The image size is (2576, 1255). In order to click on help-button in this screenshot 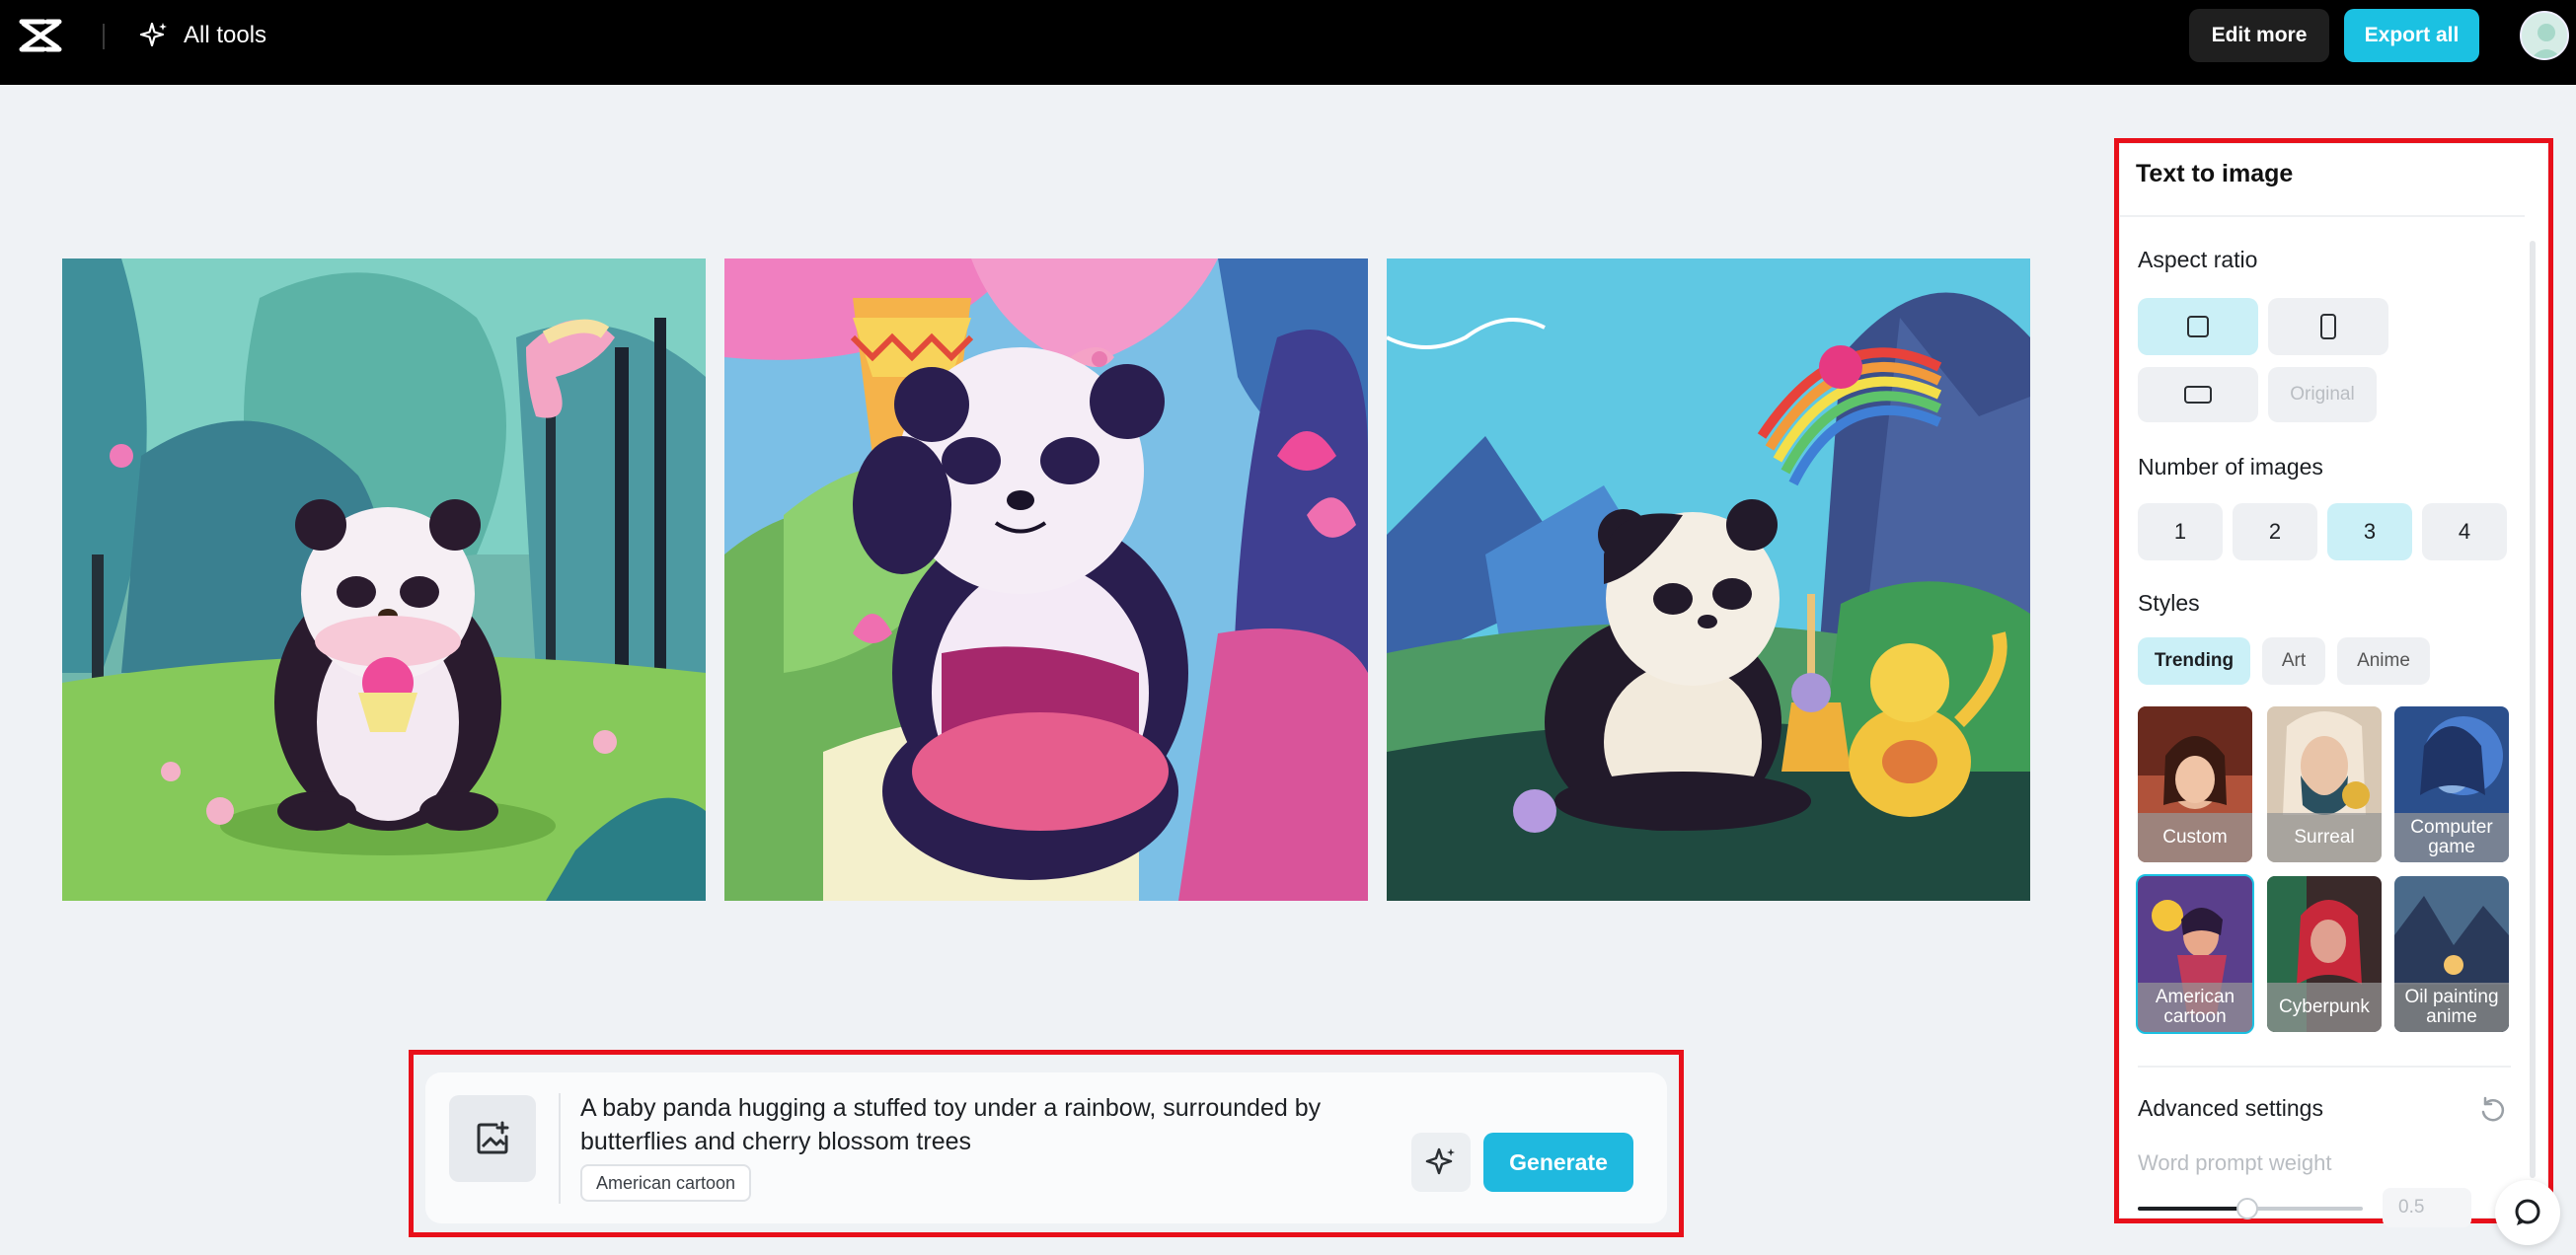, I will do `click(2527, 1212)`.